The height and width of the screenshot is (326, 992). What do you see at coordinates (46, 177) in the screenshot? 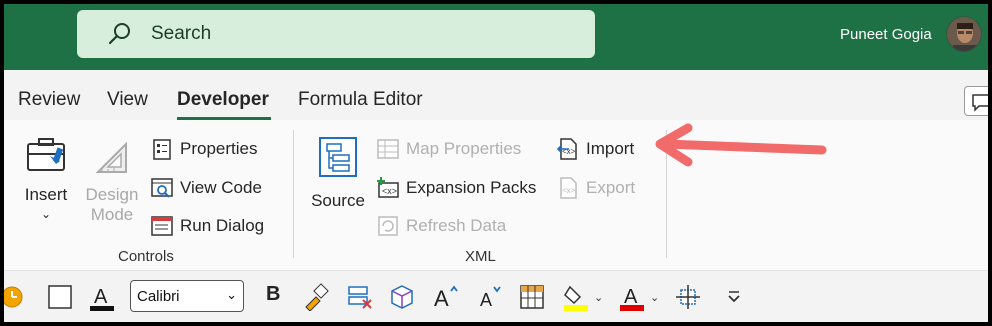
I see `insert-button: Insert ⌄` at bounding box center [46, 177].